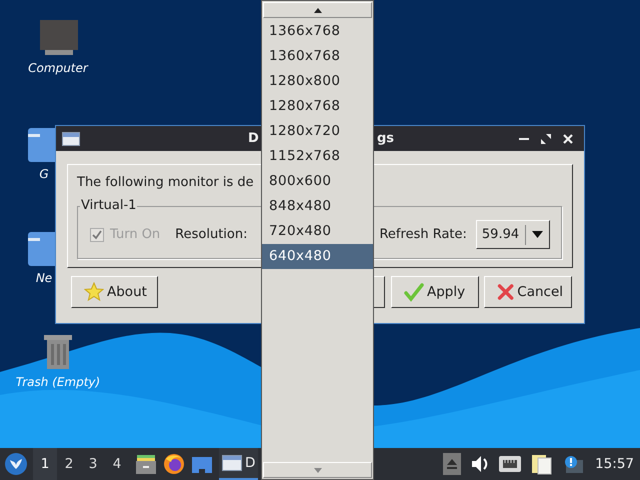  Describe the element at coordinates (568, 138) in the screenshot. I see `close-icon` at that location.